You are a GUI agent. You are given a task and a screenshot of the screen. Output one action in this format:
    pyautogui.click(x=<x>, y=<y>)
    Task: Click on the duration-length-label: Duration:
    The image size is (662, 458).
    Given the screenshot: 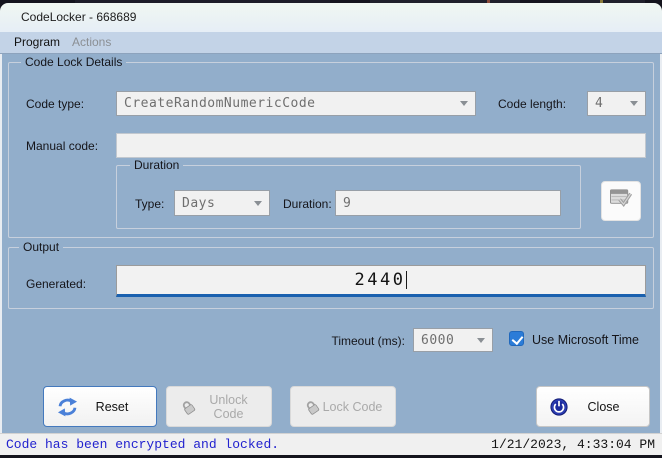 What is the action you would take?
    pyautogui.click(x=307, y=204)
    